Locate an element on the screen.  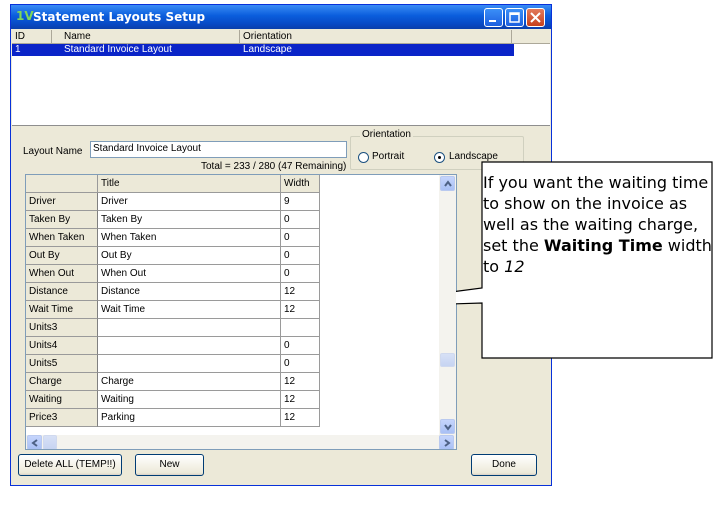
title-cell: Charge is located at coordinates (189, 382).